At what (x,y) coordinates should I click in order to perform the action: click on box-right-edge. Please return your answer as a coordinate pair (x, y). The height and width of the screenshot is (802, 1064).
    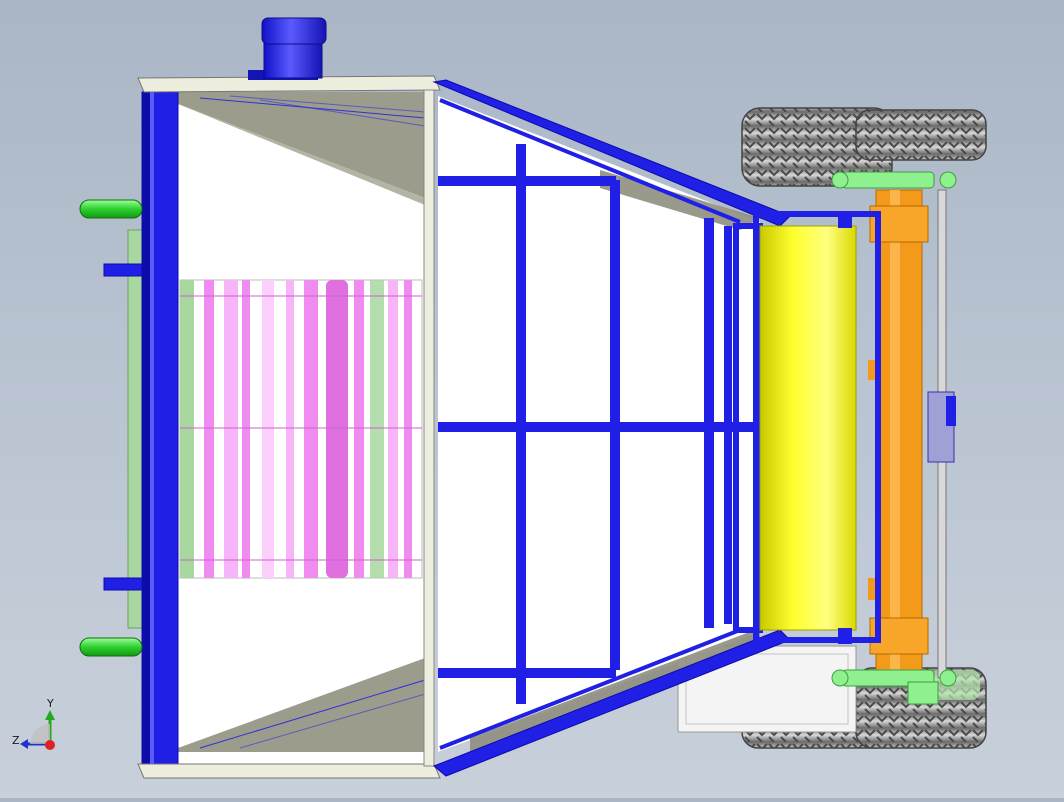
    Looking at the image, I should click on (429, 428).